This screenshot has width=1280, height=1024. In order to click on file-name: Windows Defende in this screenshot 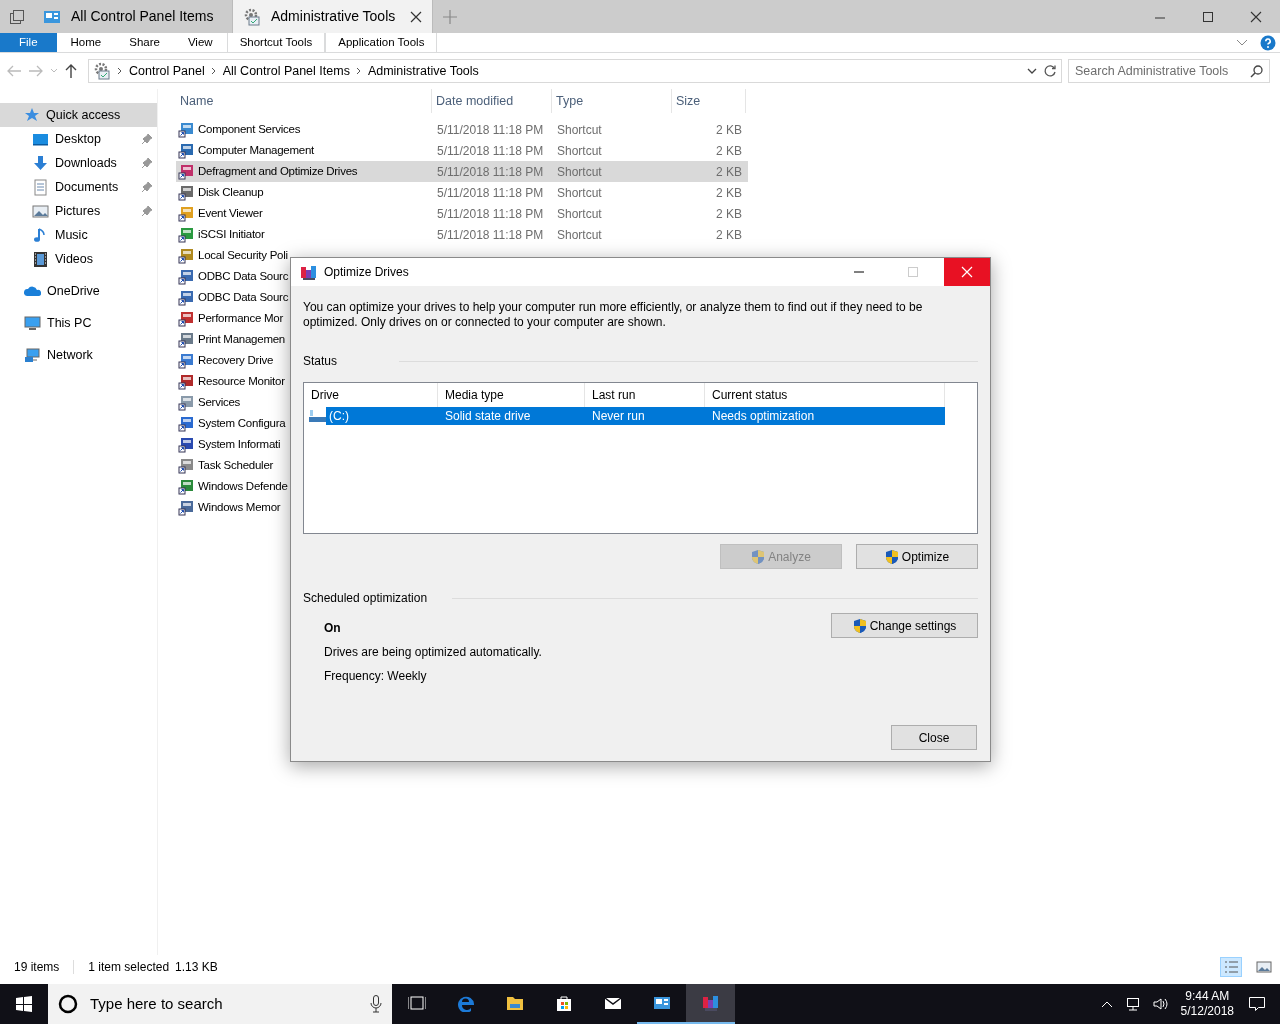, I will do `click(243, 486)`.